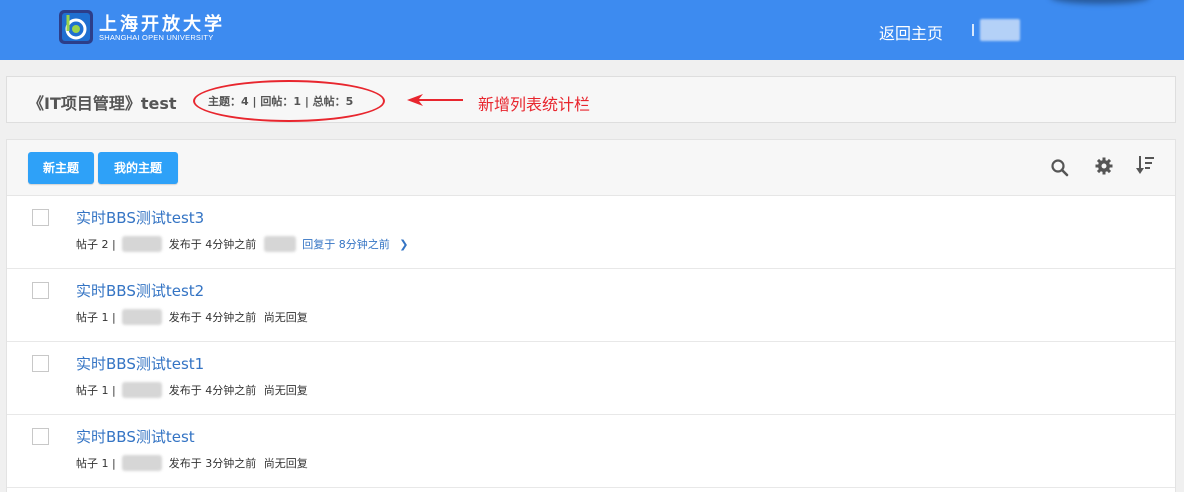  Describe the element at coordinates (212, 463) in the screenshot. I see `posted-time: 发布于 3分钟之前` at that location.